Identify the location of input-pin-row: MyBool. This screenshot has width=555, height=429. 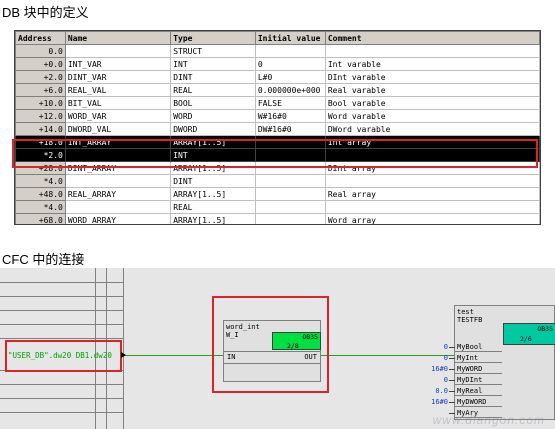
(478, 347).